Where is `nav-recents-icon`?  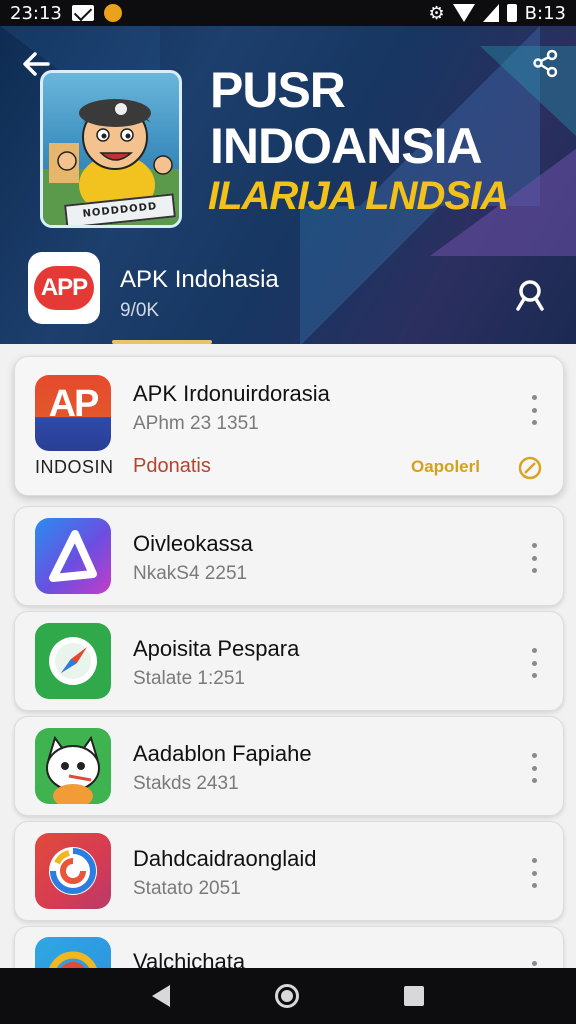 nav-recents-icon is located at coordinates (413, 996).